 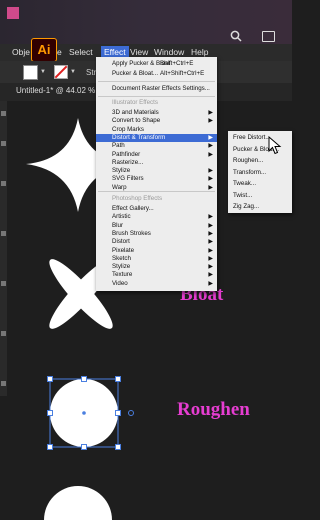 I want to click on menu-item-stylize: Stylize ▶, so click(x=156, y=171).